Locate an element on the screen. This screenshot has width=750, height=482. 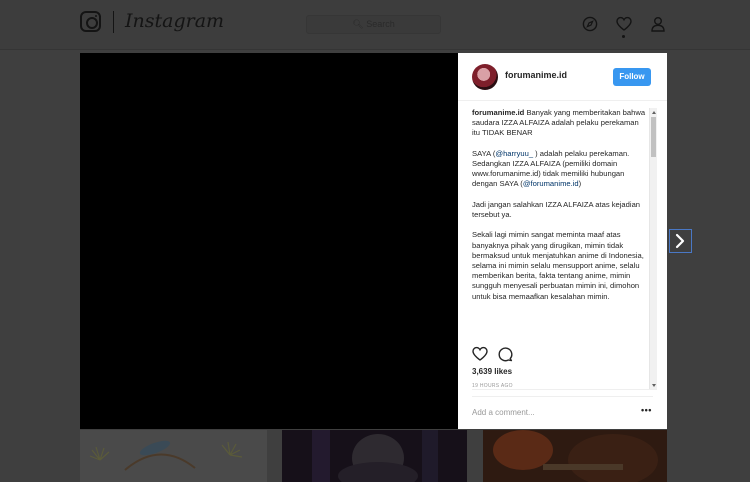
scrollbar-thumb is located at coordinates (653, 137).